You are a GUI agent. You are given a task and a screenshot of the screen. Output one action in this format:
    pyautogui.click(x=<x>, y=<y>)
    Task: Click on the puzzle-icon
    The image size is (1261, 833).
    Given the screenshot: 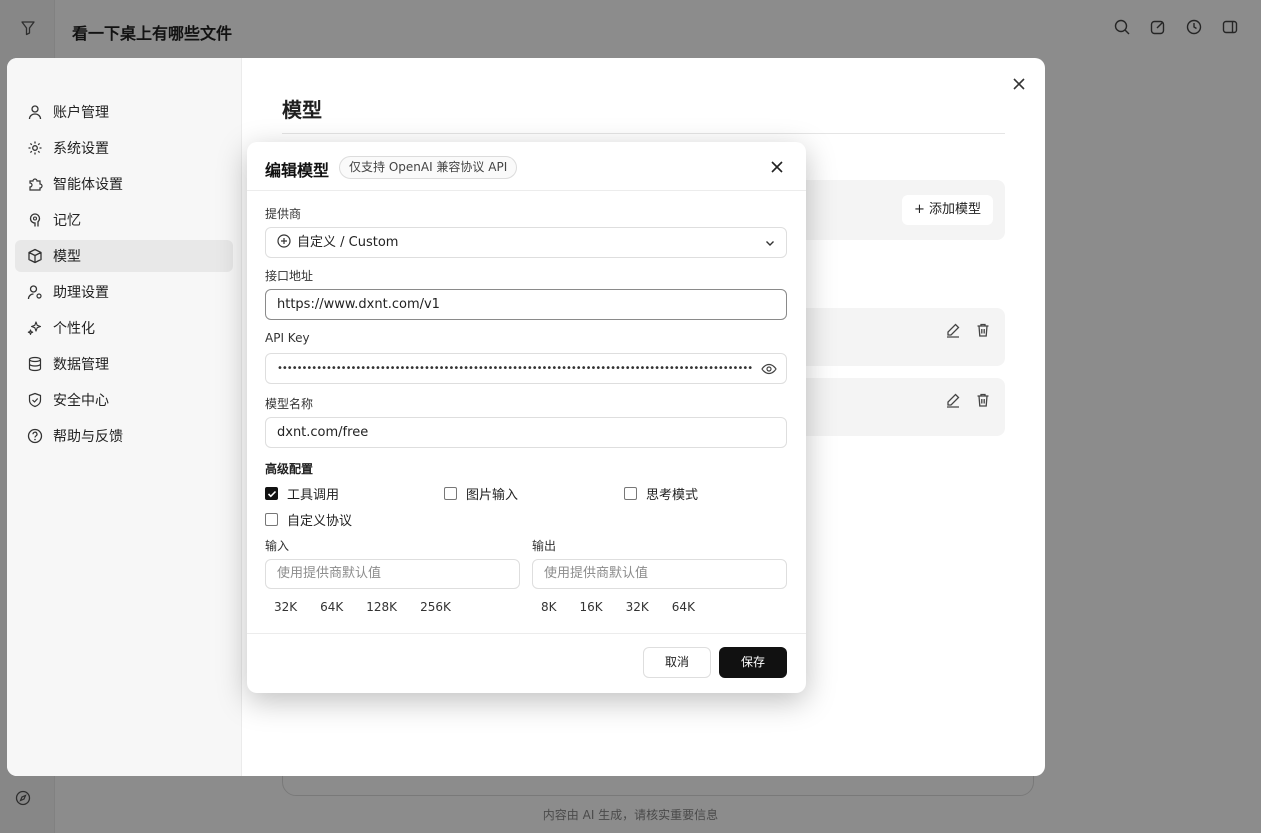 What is the action you would take?
    pyautogui.click(x=36, y=184)
    